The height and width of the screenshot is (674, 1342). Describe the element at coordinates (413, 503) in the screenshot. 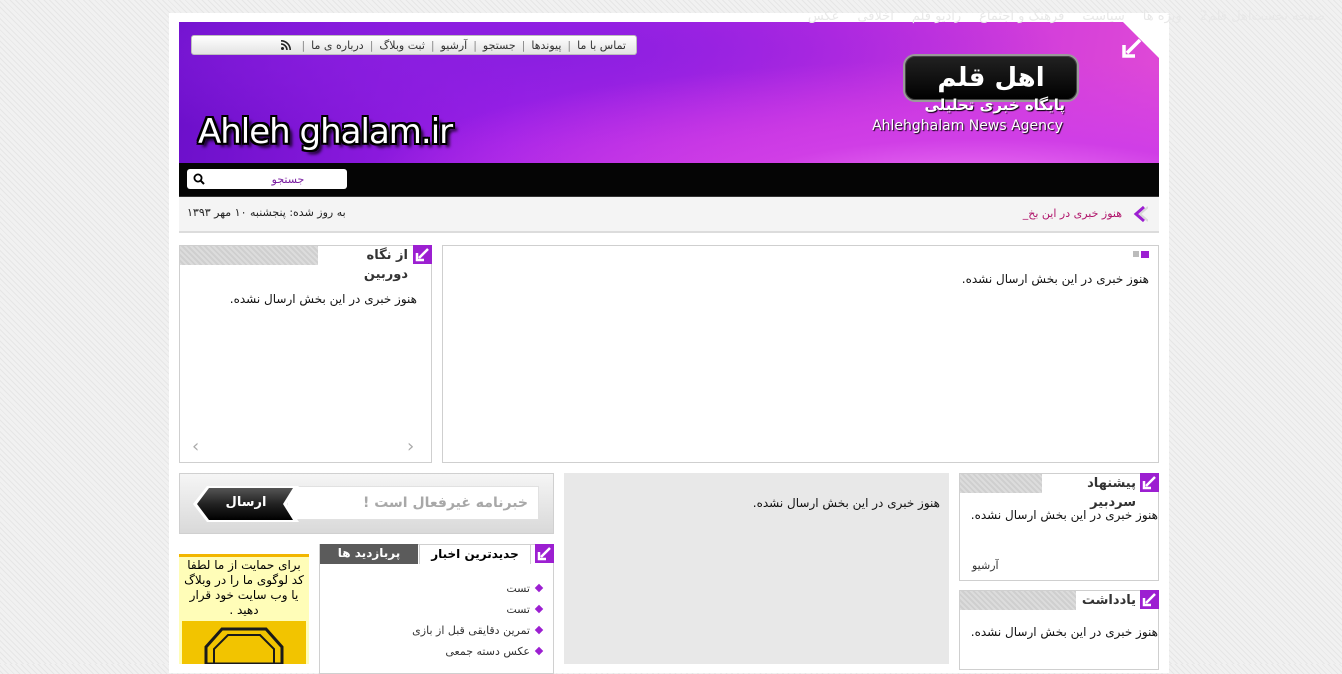

I see `newsletter-input: خبرنامه غیرفعال است !` at that location.